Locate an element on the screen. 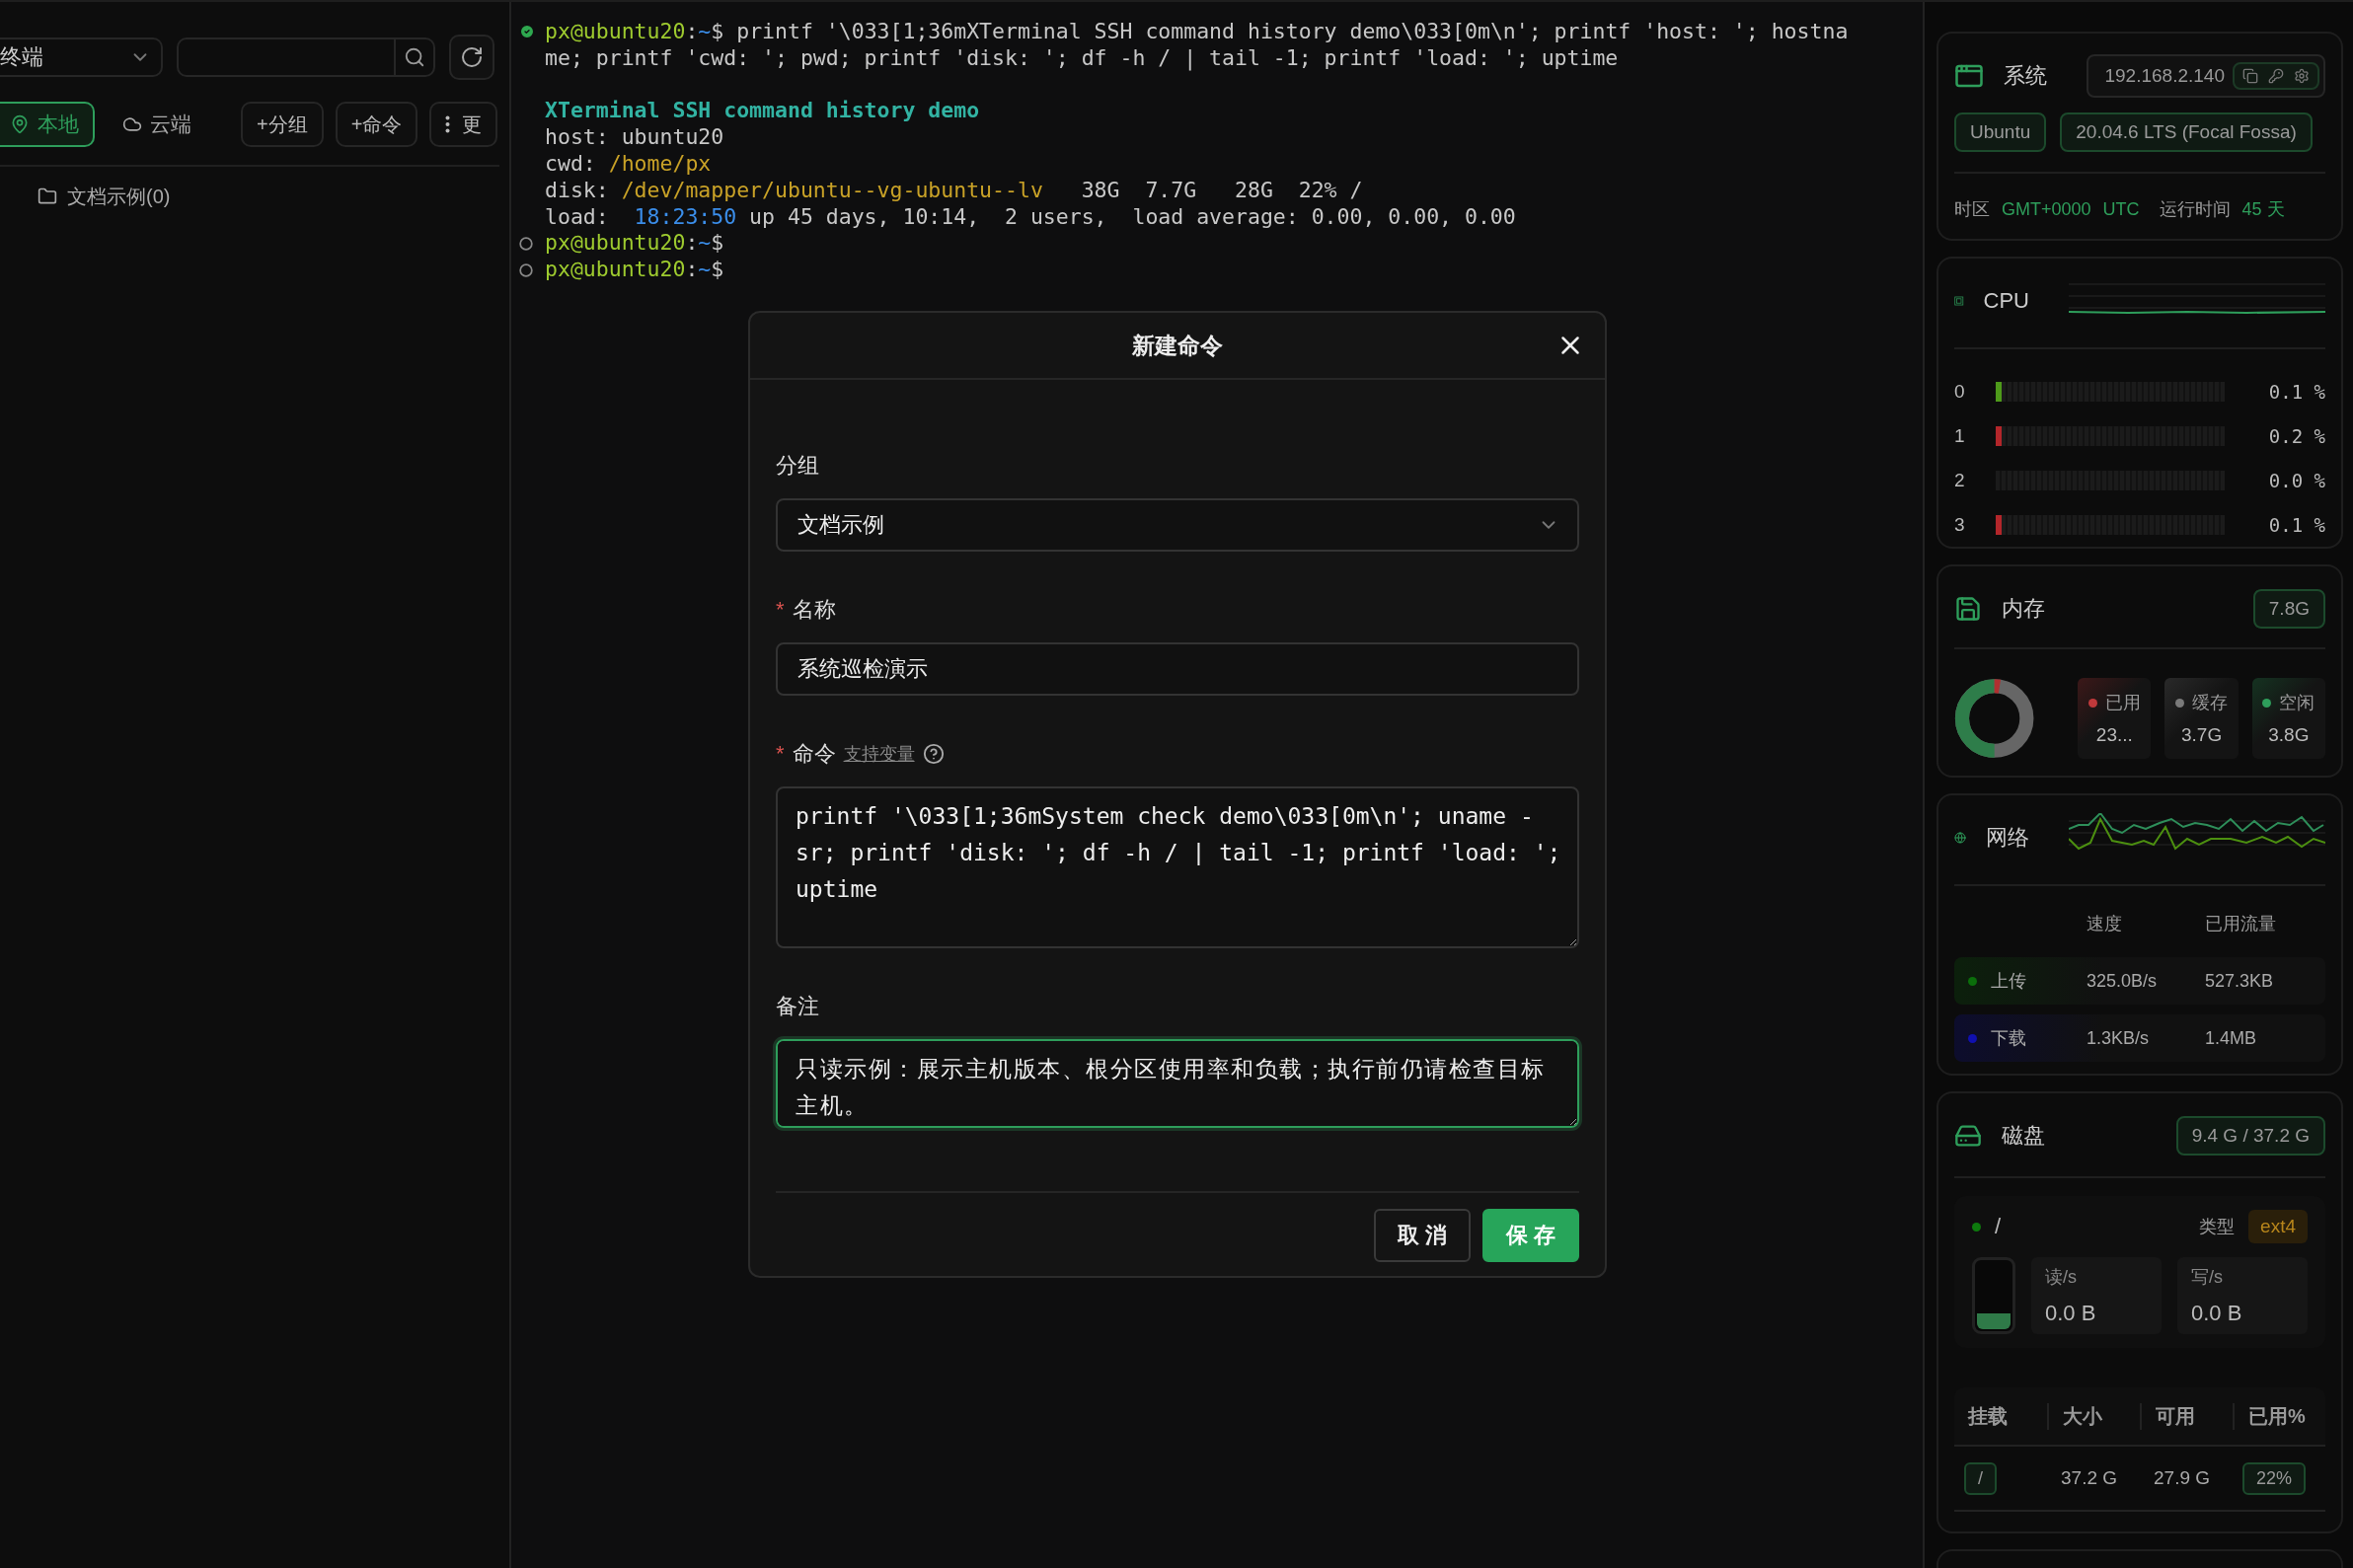  field-label: 名称 is located at coordinates (814, 610).